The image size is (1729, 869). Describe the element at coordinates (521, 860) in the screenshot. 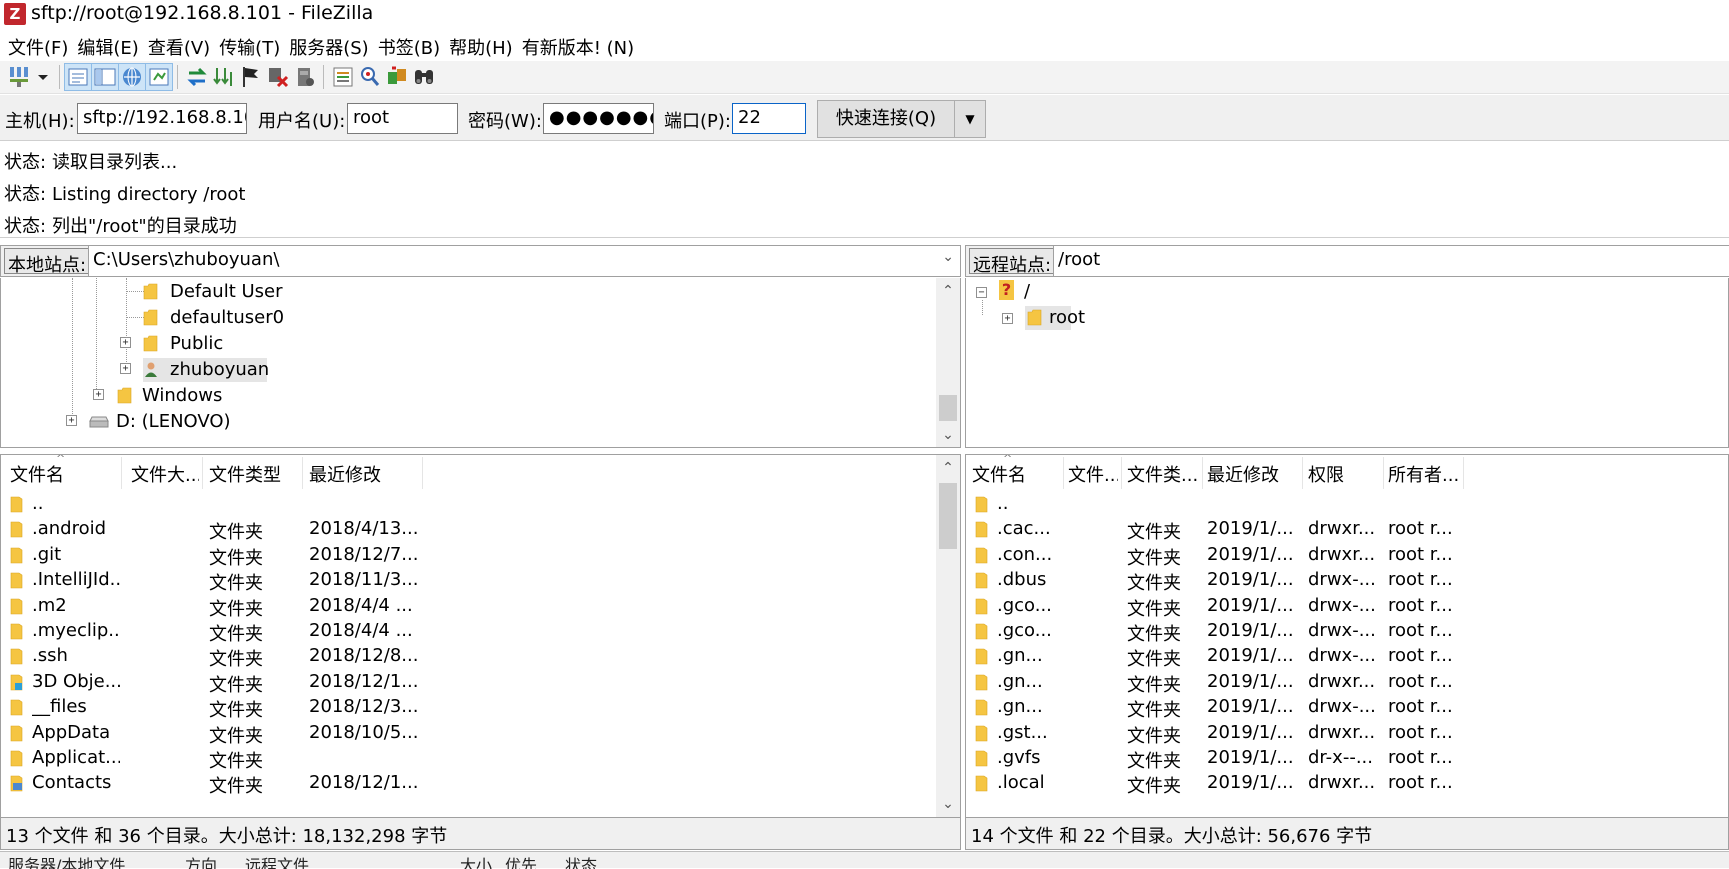

I see `queue-column-priority: 优先` at that location.